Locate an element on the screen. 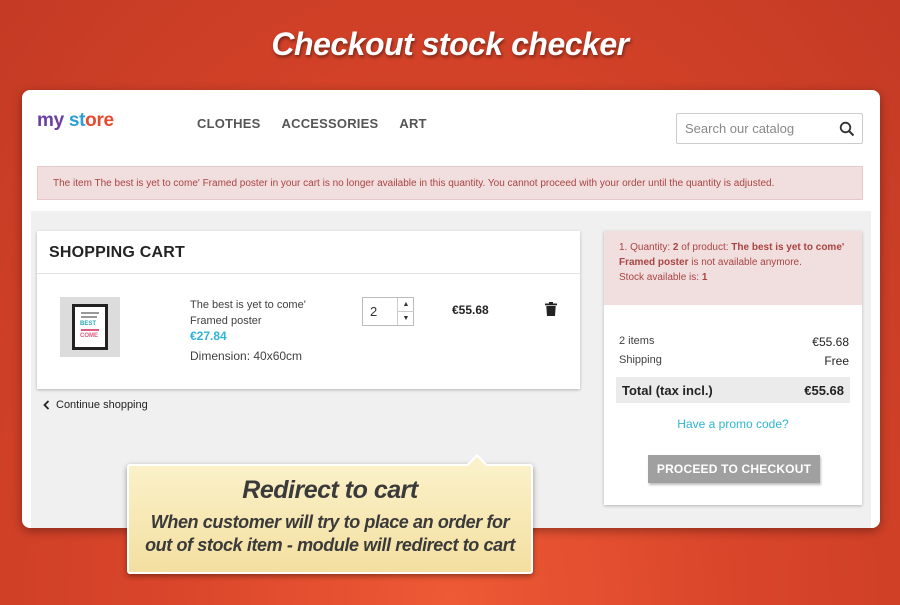  alert-mid: of product: is located at coordinates (705, 247).